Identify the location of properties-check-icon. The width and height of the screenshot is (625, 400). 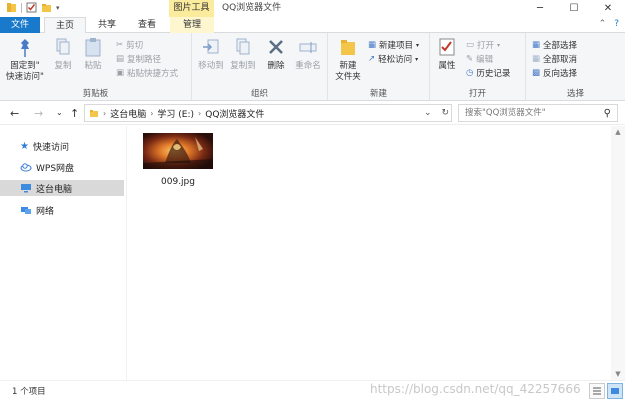
(31, 7).